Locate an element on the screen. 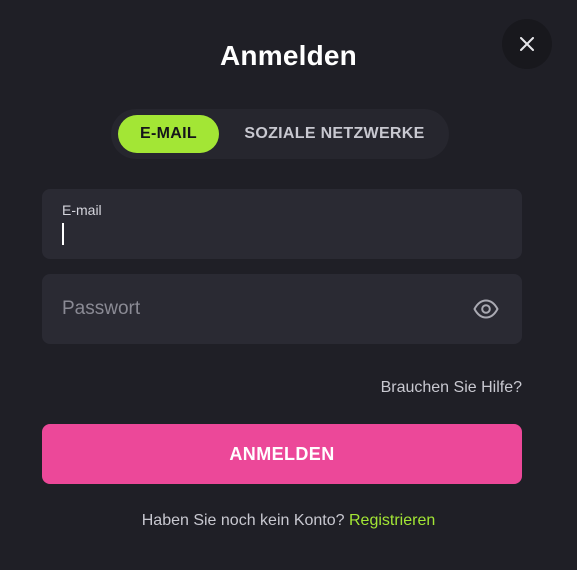 The width and height of the screenshot is (577, 570). tab-social-networks: SOZIALE NETZWERKE is located at coordinates (334, 134).